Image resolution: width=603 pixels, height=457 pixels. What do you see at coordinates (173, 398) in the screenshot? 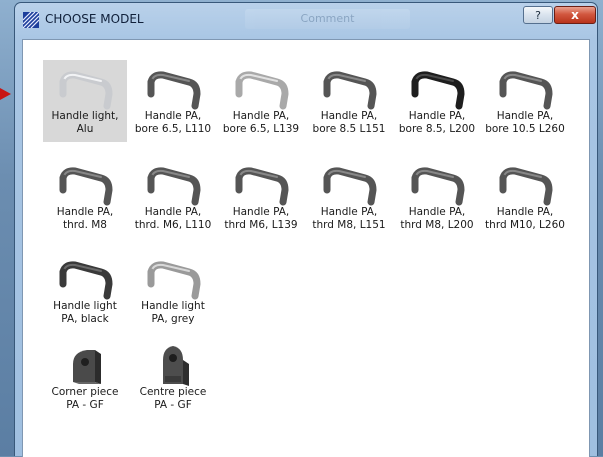
I see `model-label: Centre piece PA - GF` at bounding box center [173, 398].